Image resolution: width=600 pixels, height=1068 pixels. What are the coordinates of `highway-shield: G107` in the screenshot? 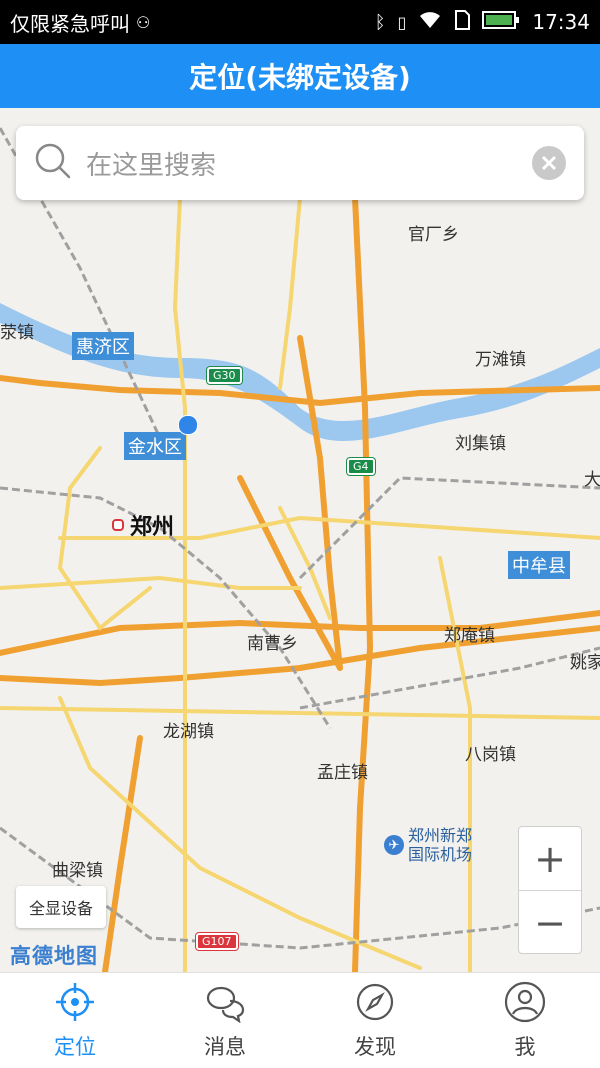 It's located at (217, 941).